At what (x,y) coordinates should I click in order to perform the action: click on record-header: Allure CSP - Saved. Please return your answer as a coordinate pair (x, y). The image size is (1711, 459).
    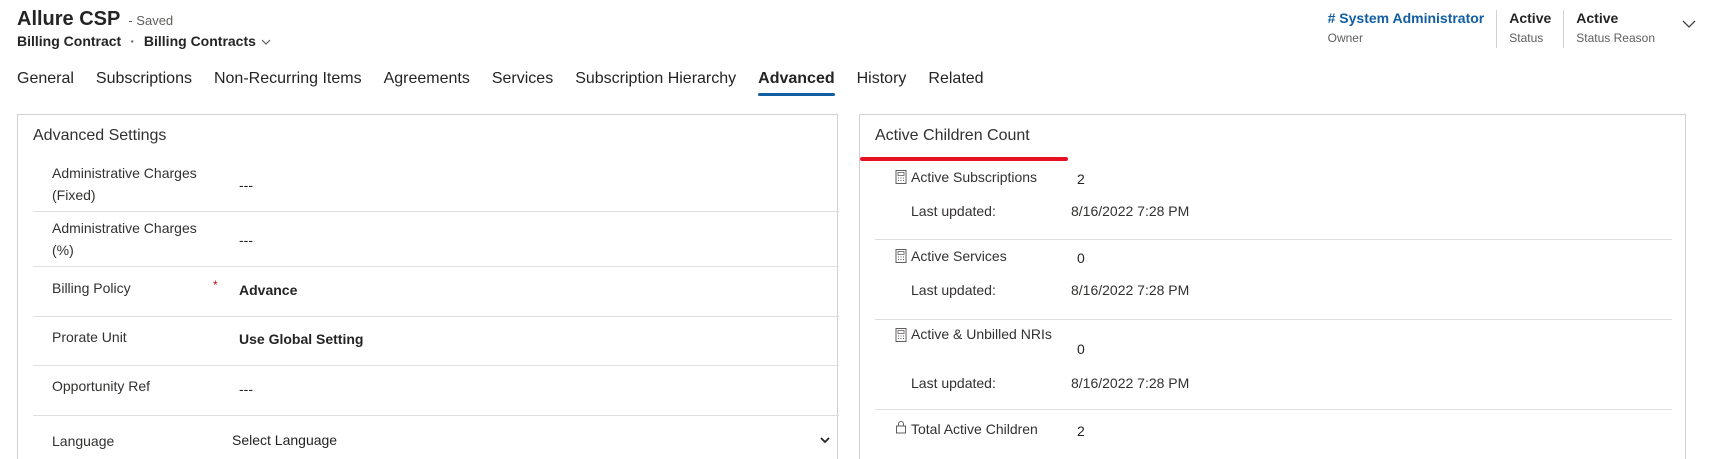
    Looking at the image, I should click on (95, 19).